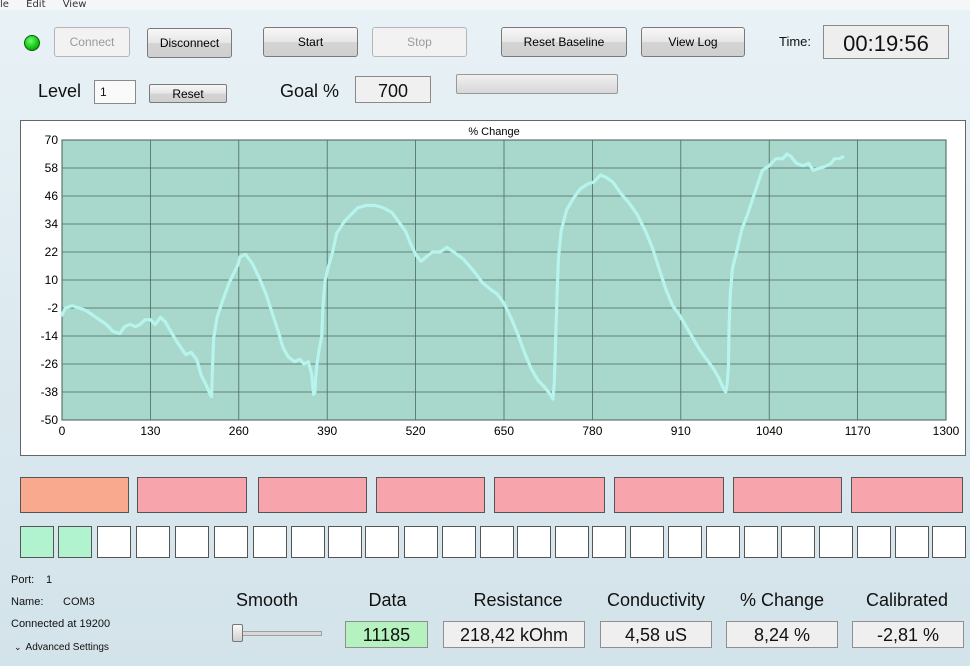  Describe the element at coordinates (843, 157) in the screenshot. I see `data-point` at that location.